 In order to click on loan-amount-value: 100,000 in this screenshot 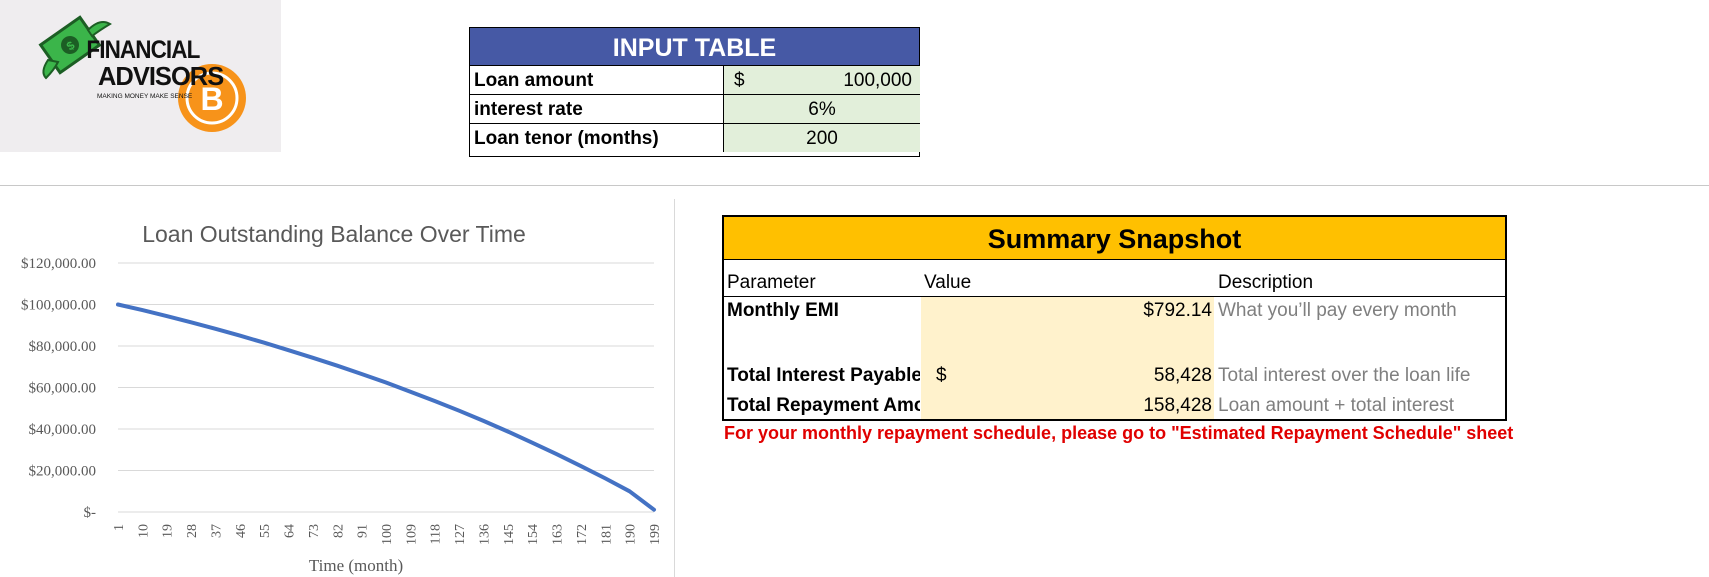, I will do `click(877, 80)`.